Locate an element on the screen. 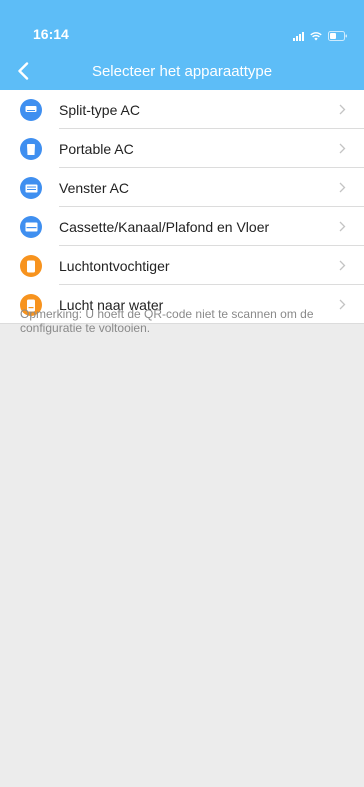  device-item-label: Split-type AC is located at coordinates (99, 110).